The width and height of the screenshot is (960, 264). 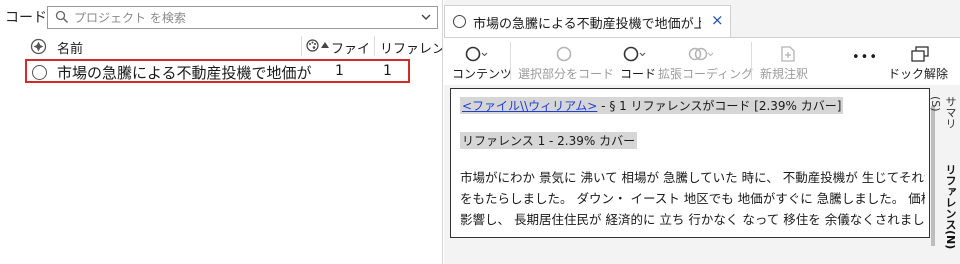 What do you see at coordinates (549, 140) in the screenshot?
I see `reference-header: リファレンス 1 - 2.39% カバー` at bounding box center [549, 140].